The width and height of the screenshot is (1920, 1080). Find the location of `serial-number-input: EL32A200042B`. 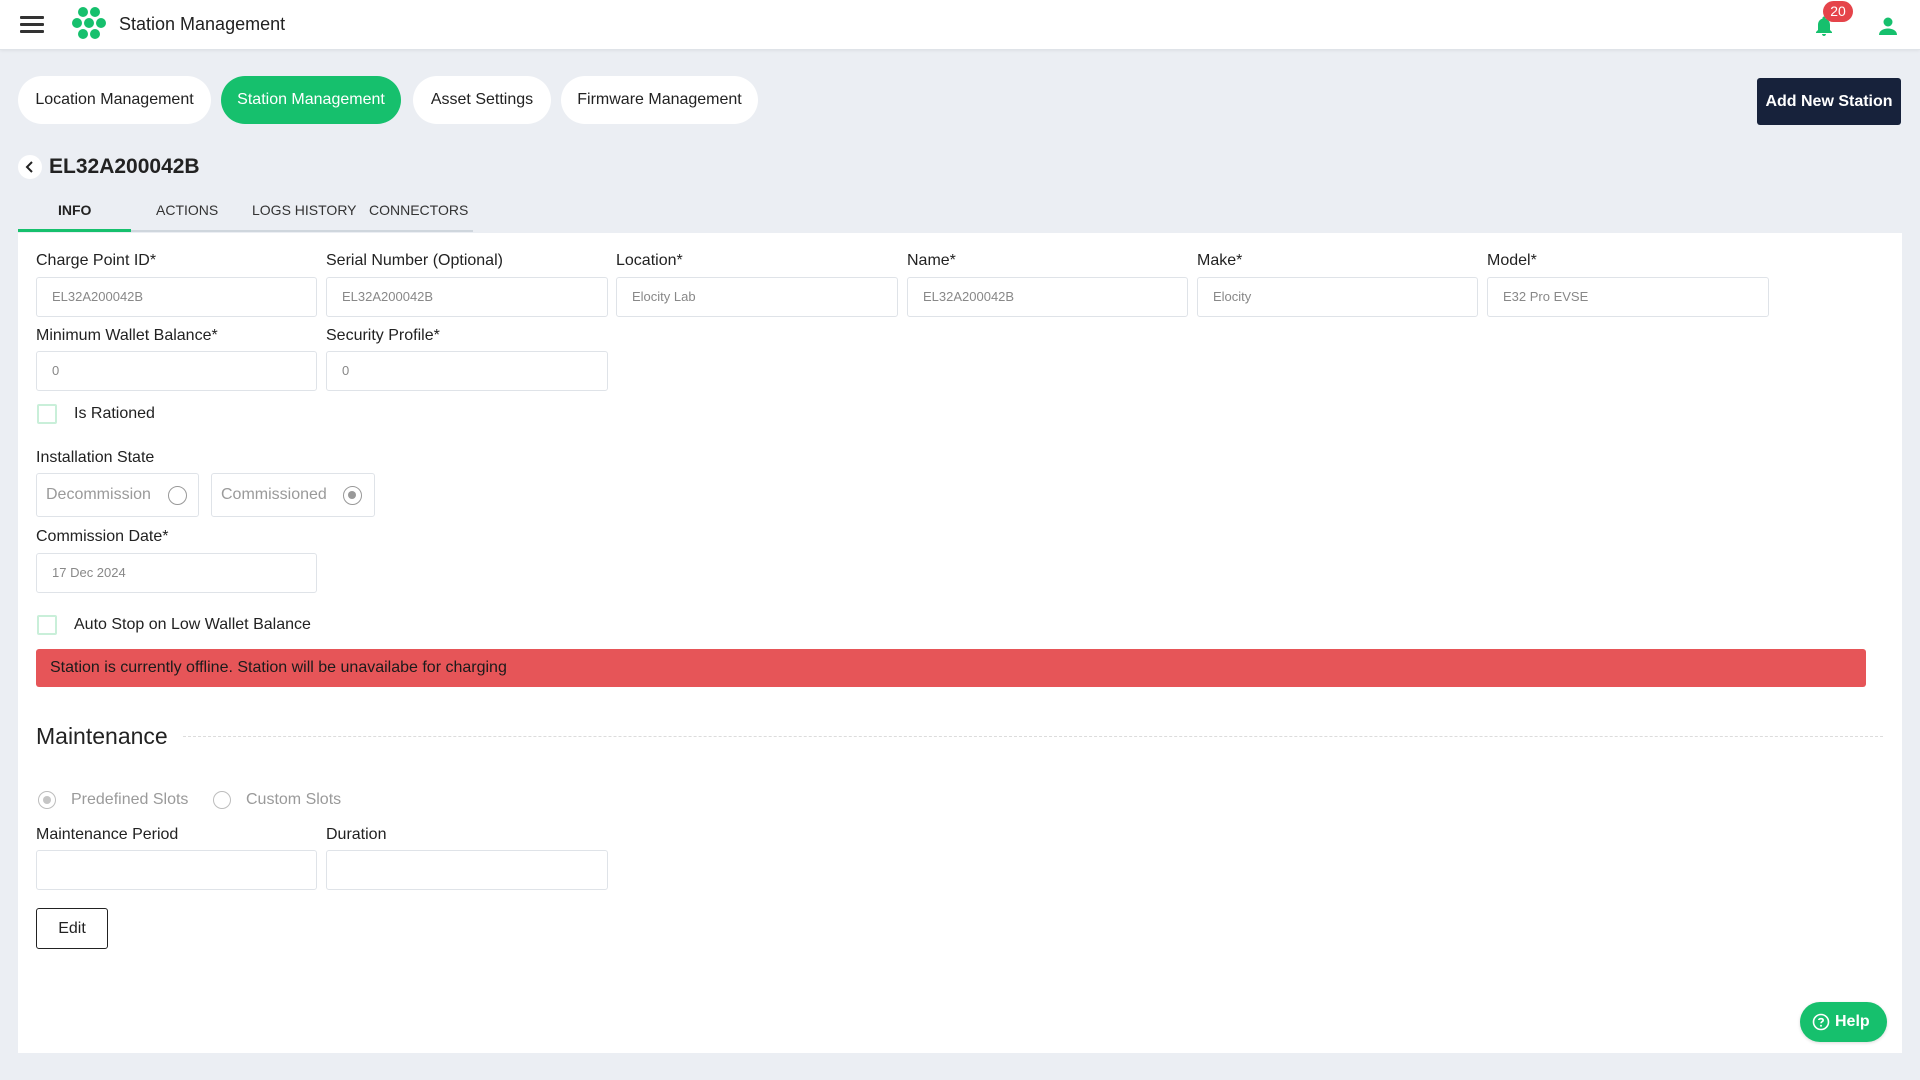

serial-number-input: EL32A200042B is located at coordinates (467, 297).